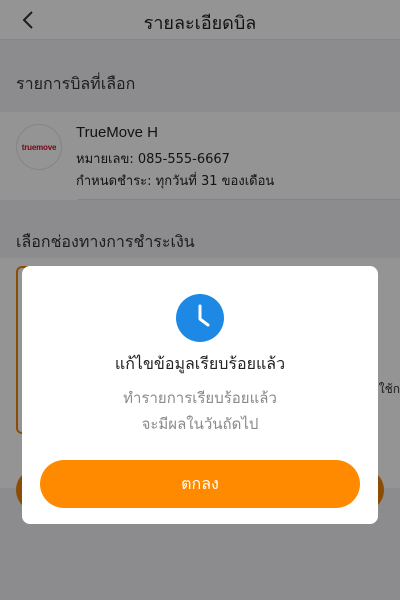 The height and width of the screenshot is (600, 400). Describe the element at coordinates (200, 424) in the screenshot. I see `modal-message-line2: จะมีผลในวันถัดไป` at that location.